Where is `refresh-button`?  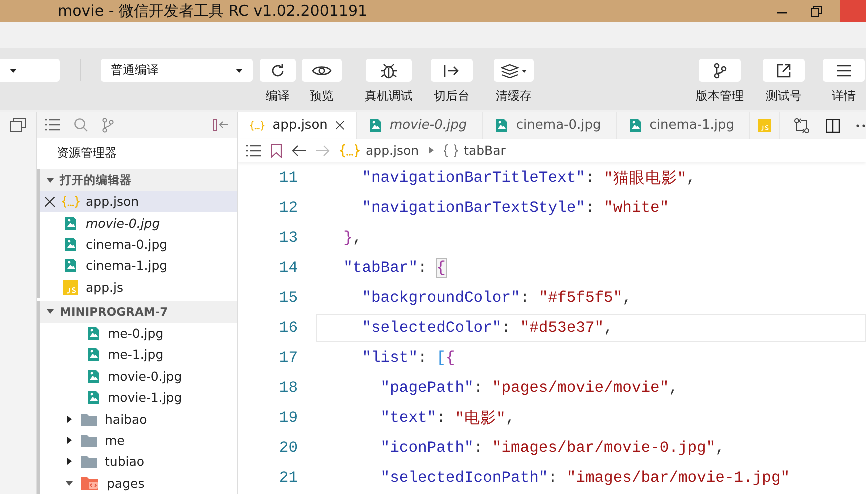
refresh-button is located at coordinates (278, 70).